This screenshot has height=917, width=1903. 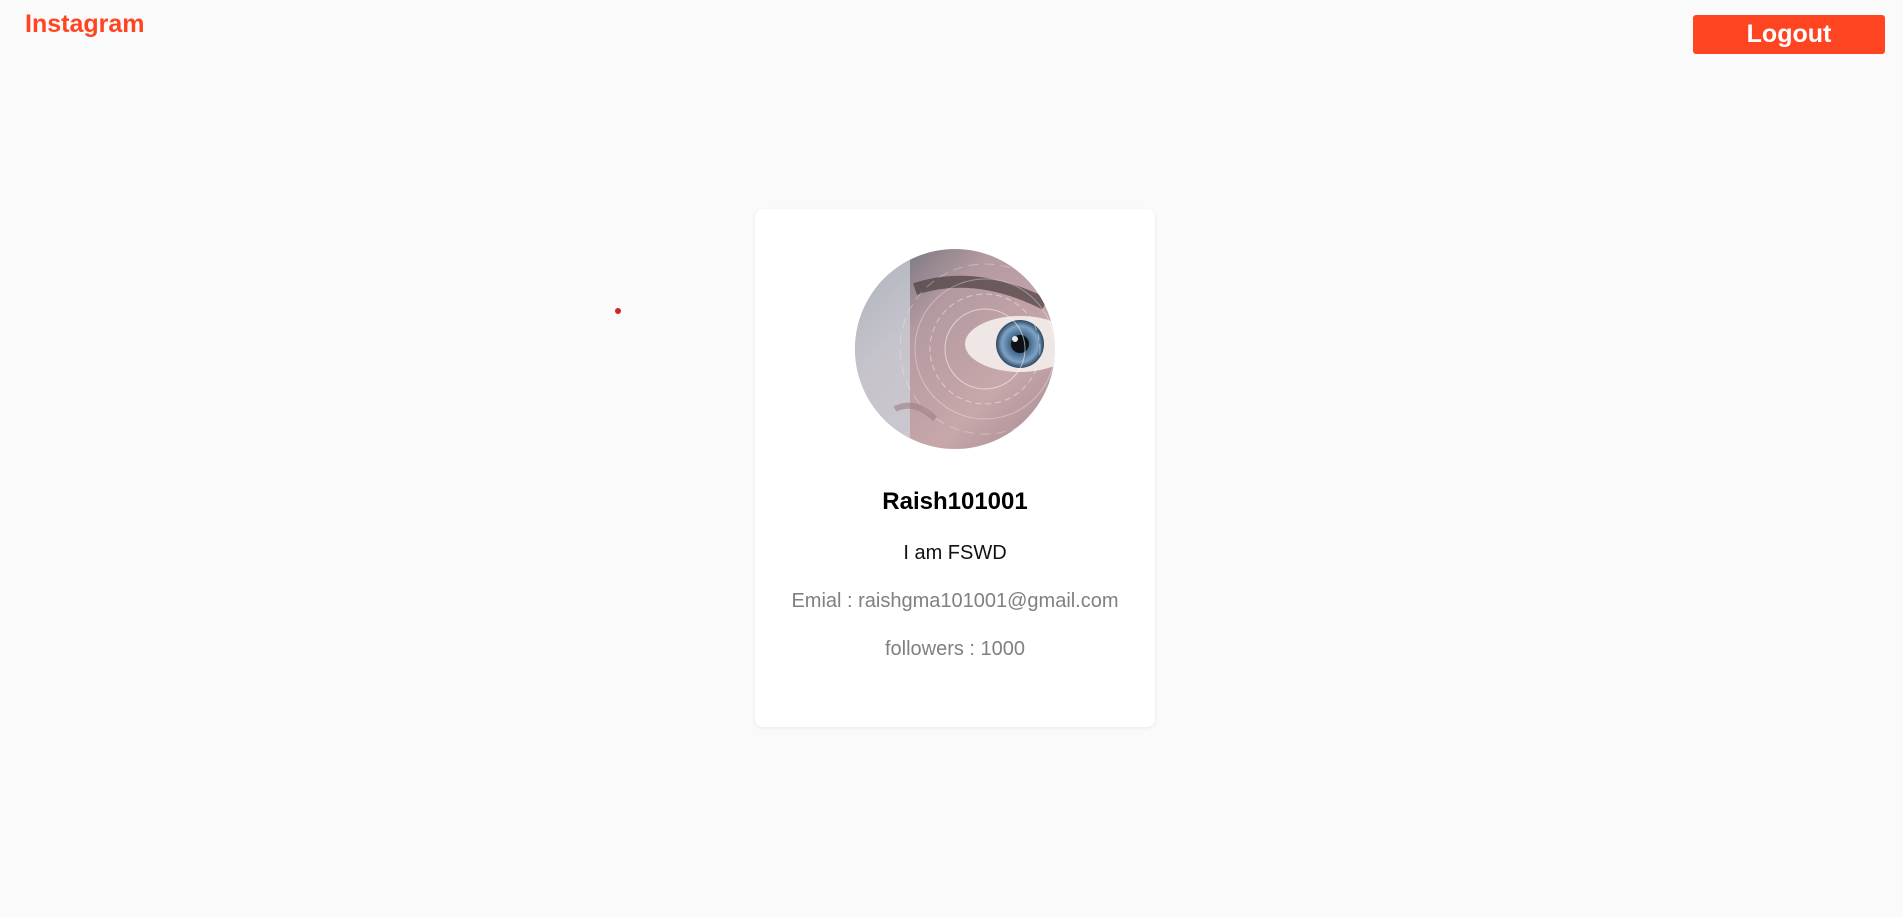 I want to click on username: Raish101001, so click(x=955, y=501).